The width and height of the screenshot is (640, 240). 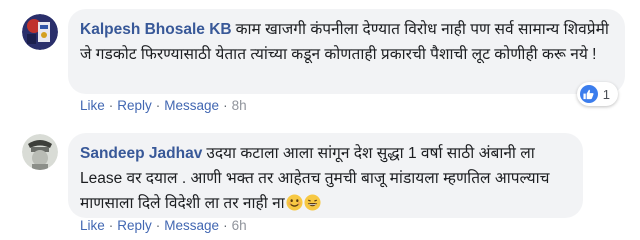 What do you see at coordinates (294, 202) in the screenshot?
I see `smiling-face-icon` at bounding box center [294, 202].